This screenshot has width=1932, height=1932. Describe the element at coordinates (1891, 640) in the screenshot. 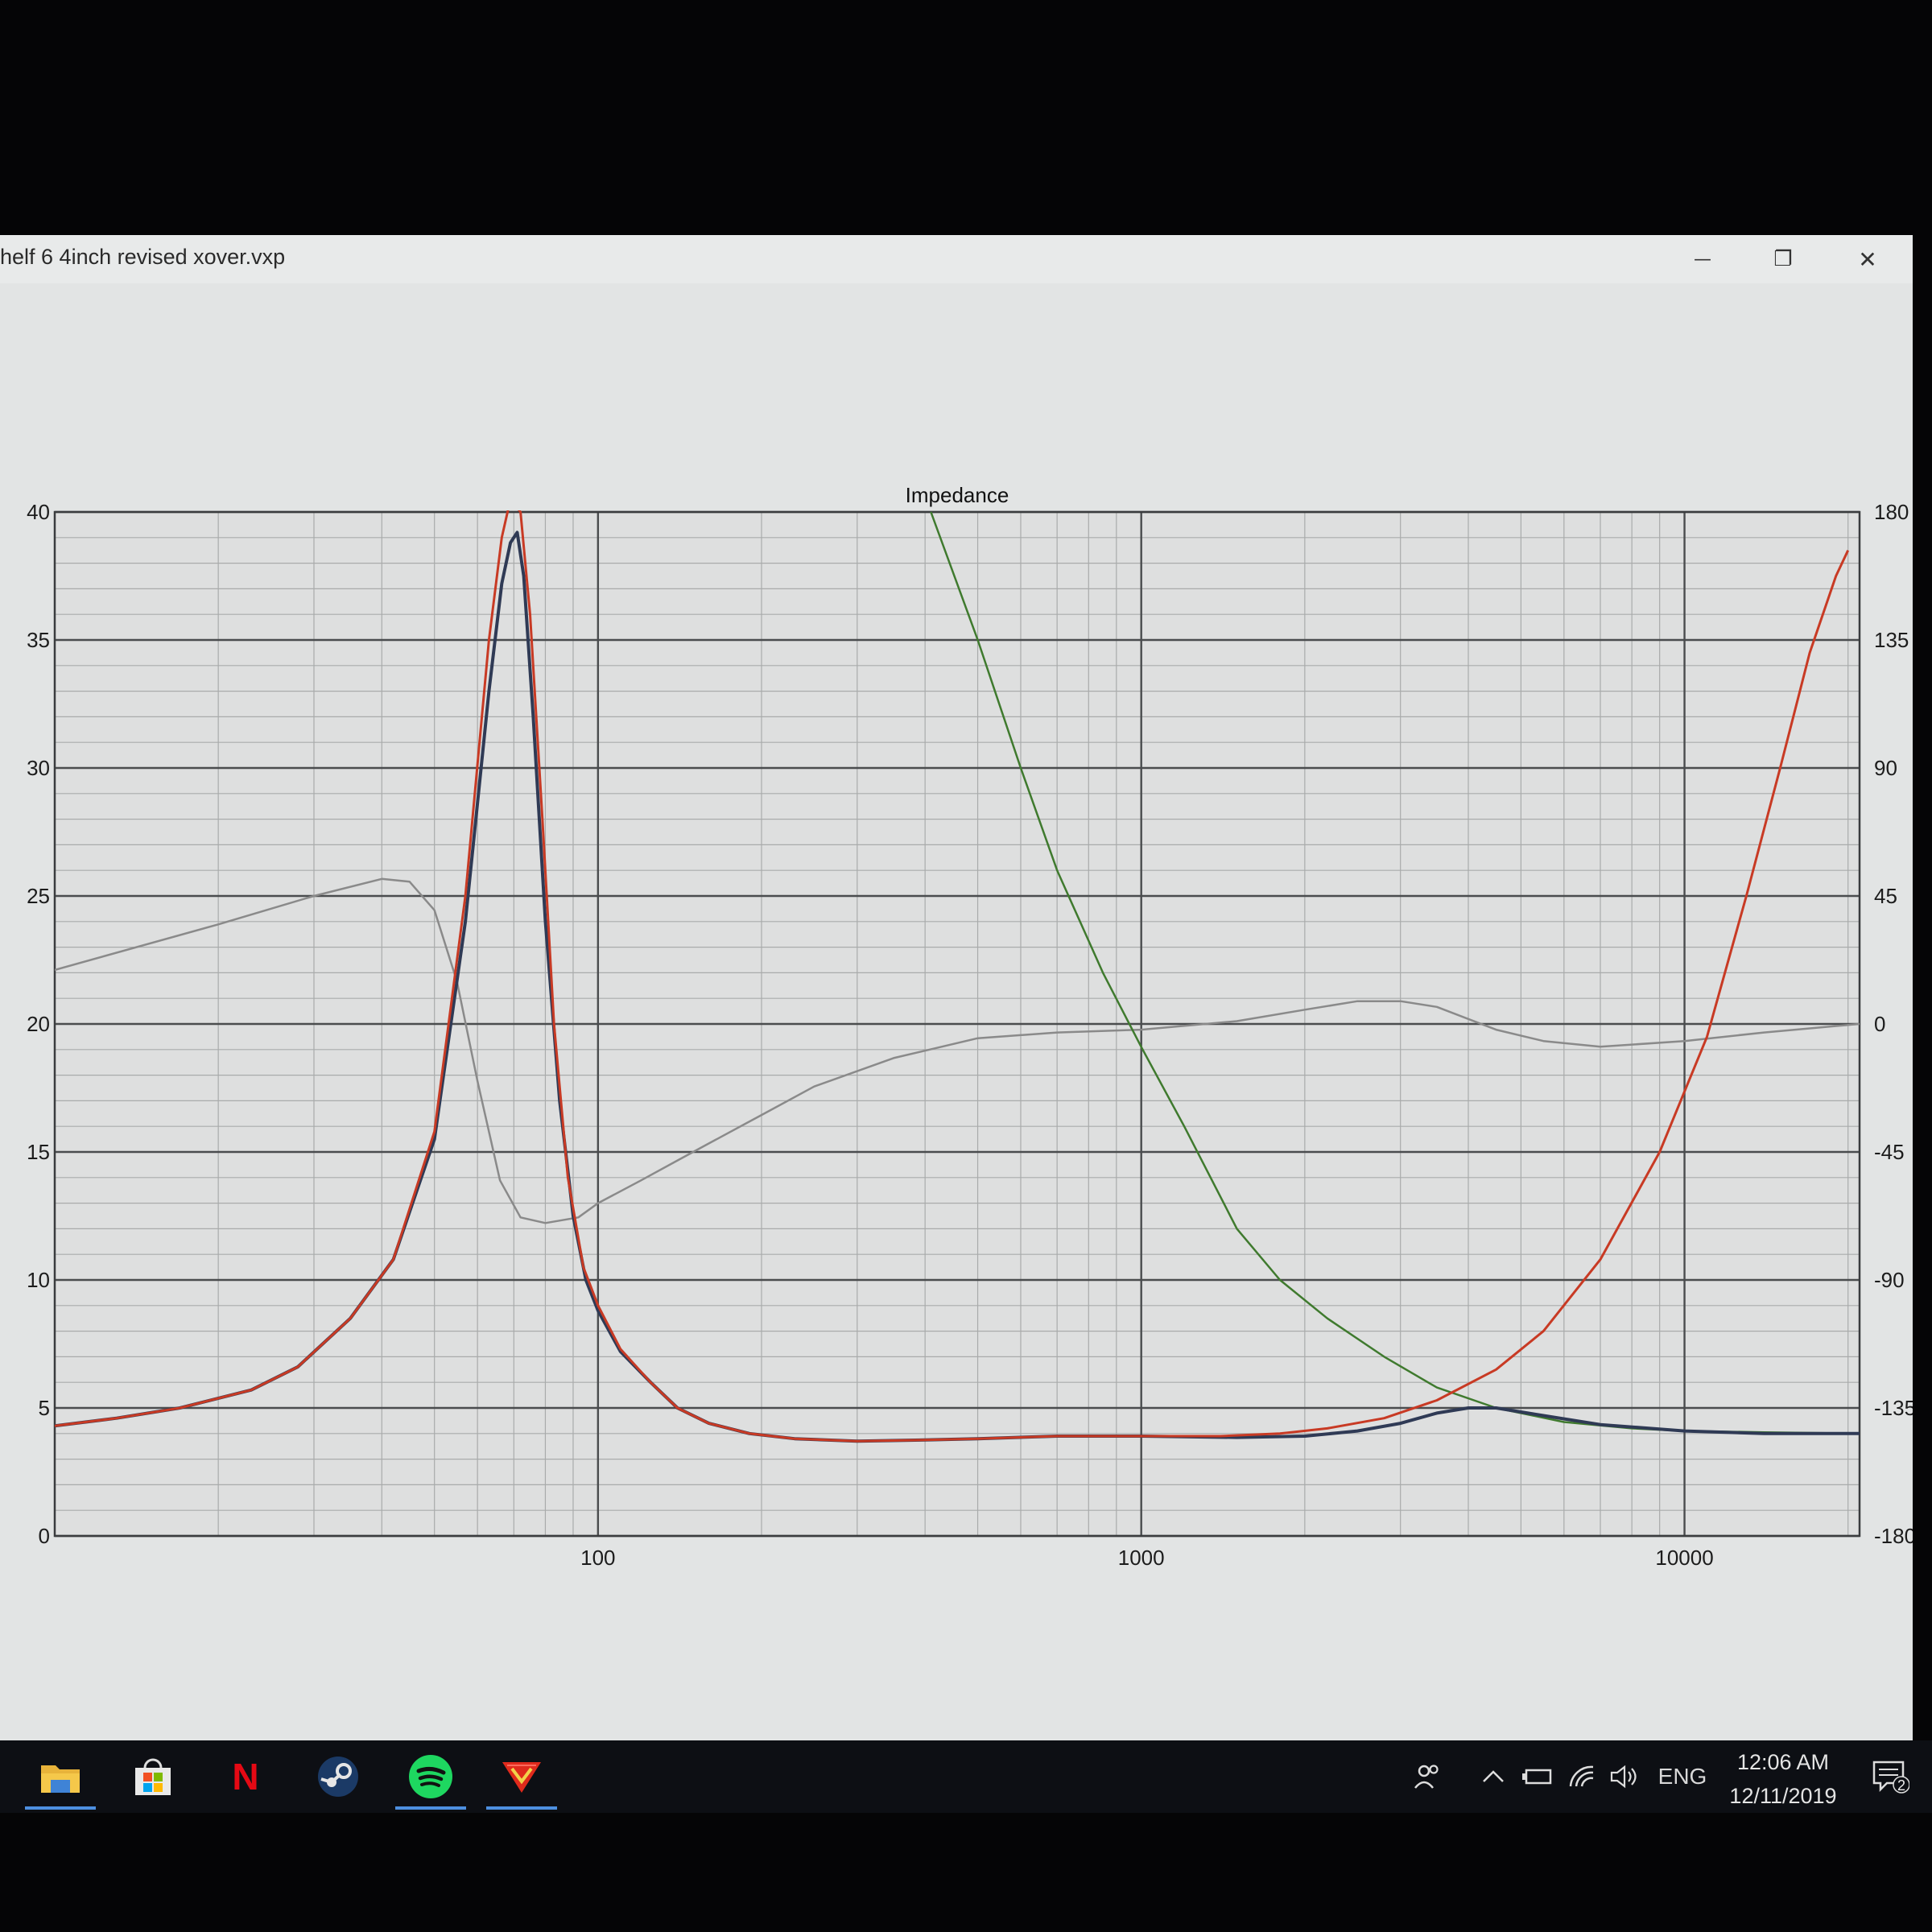

I see `y-tick-label-right: 135` at that location.